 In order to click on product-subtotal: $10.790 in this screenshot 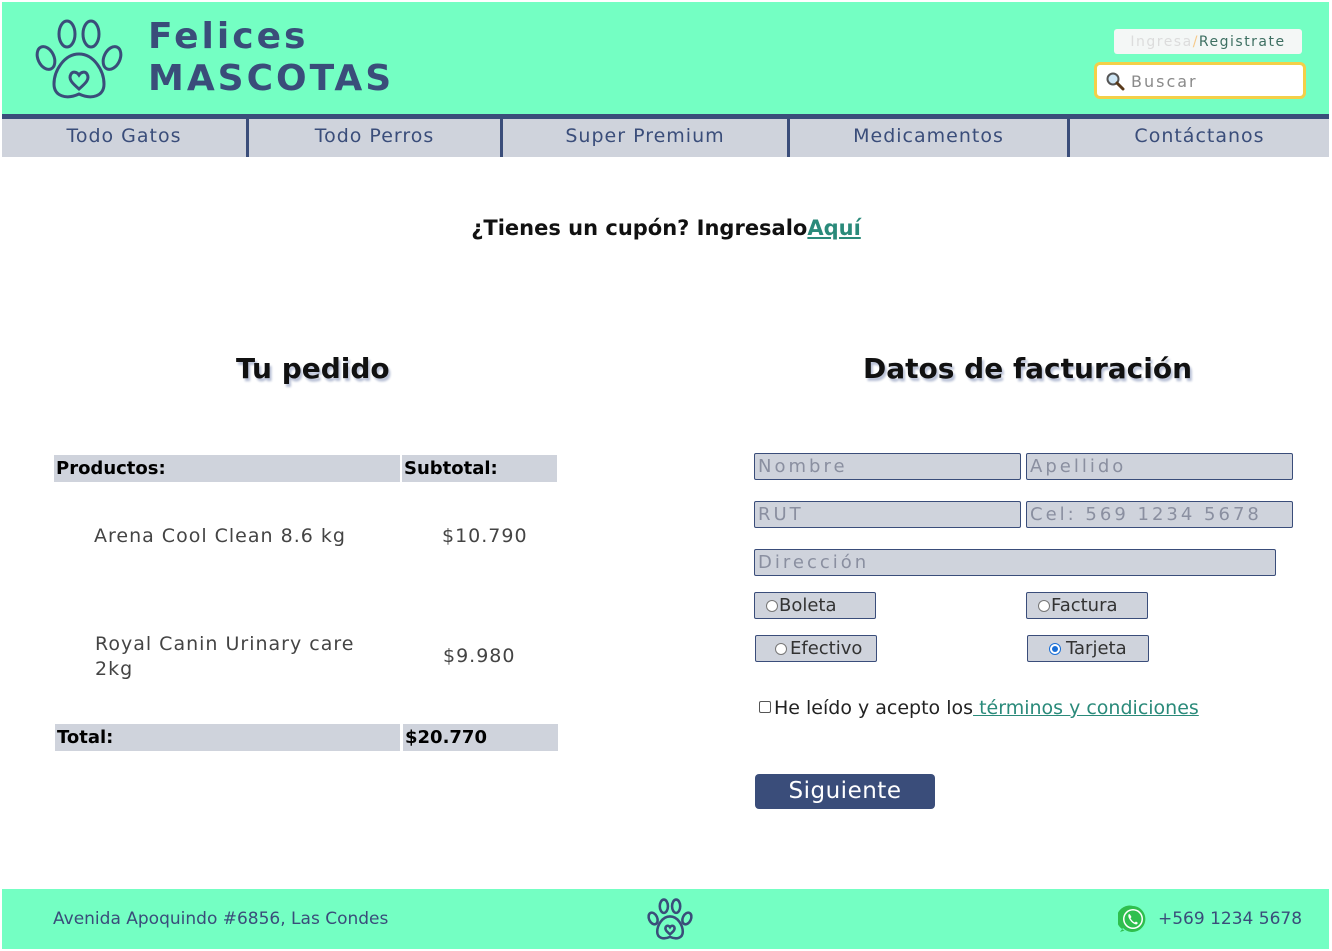, I will do `click(485, 536)`.